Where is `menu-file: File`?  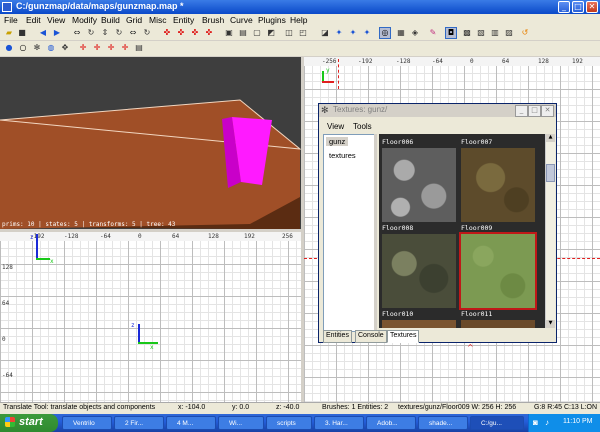
menu-file: File is located at coordinates (11, 20).